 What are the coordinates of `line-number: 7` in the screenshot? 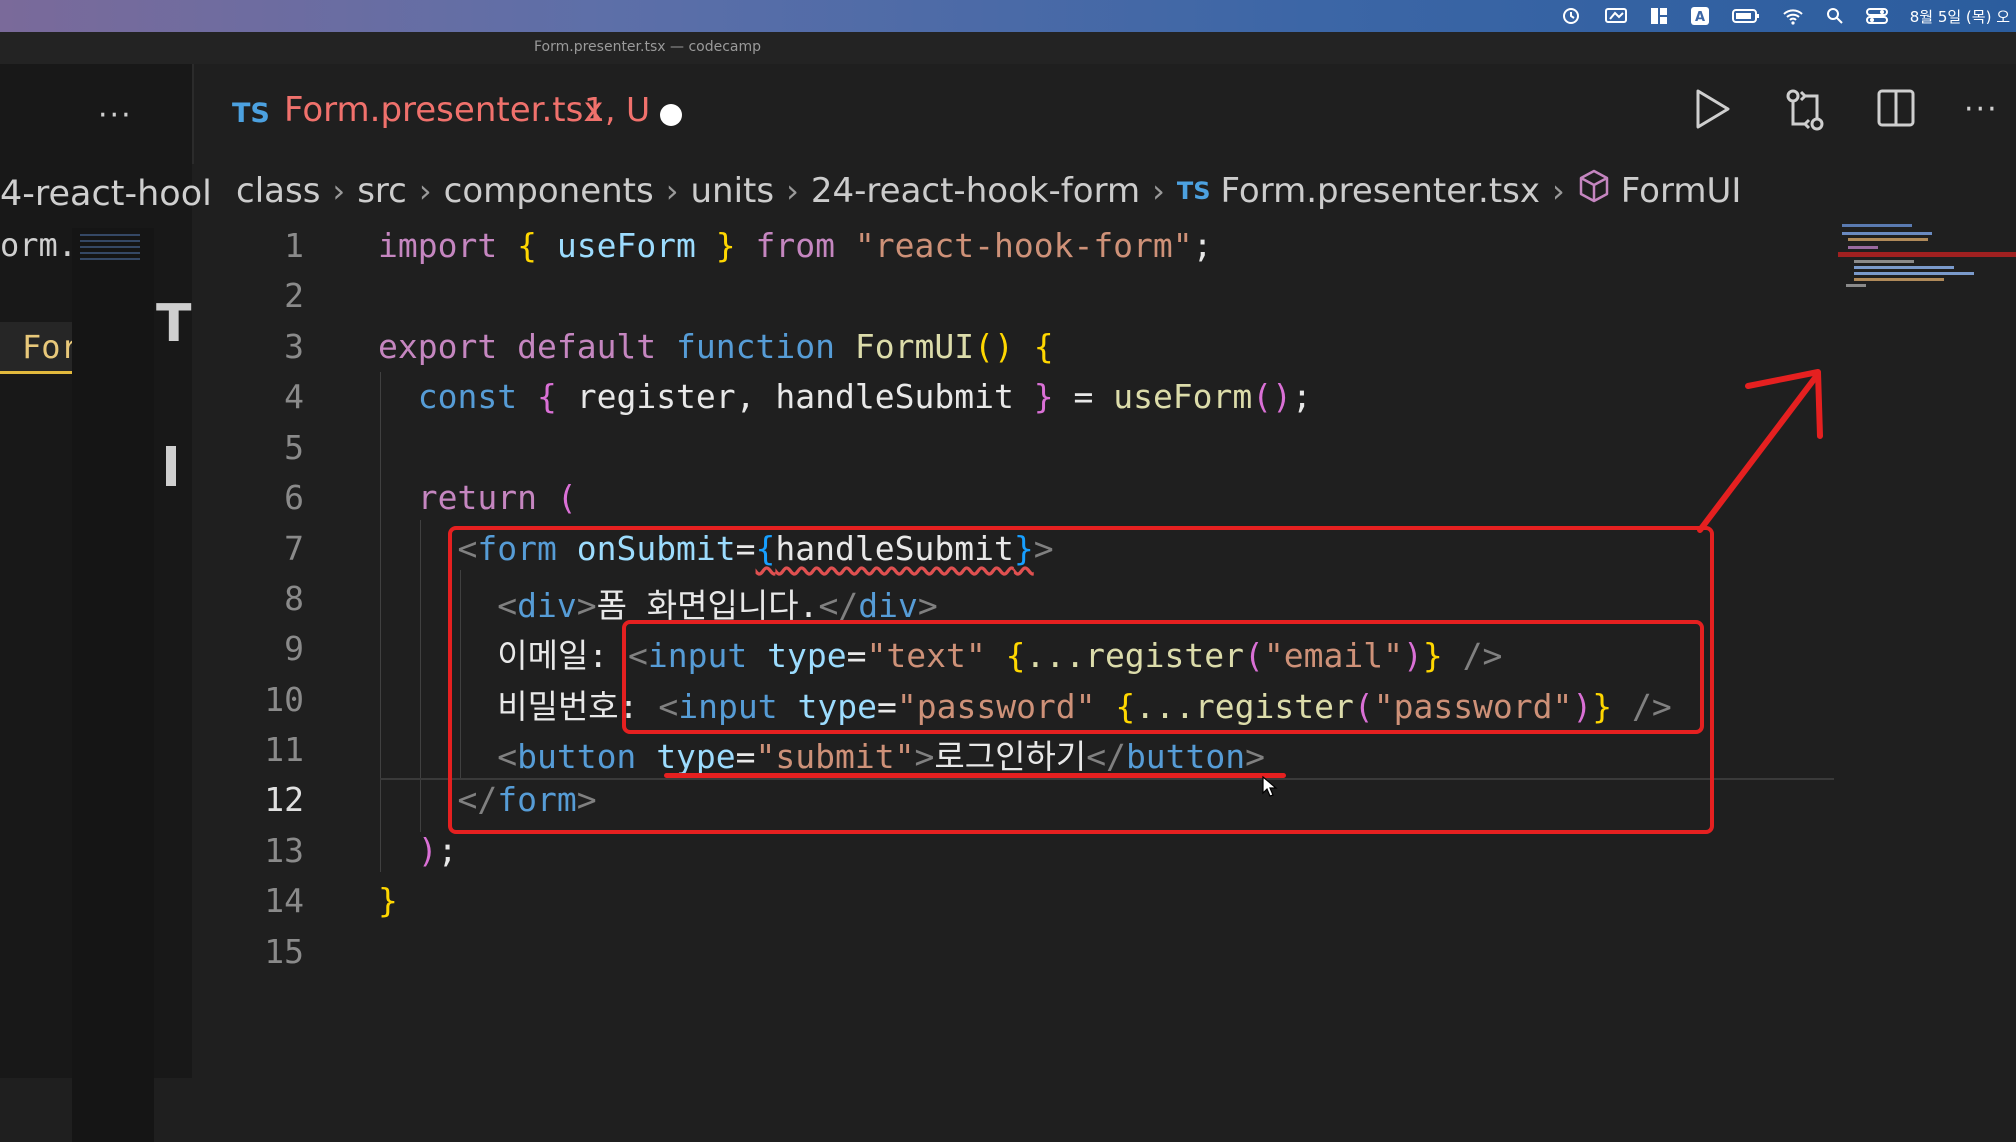 It's located at (294, 548).